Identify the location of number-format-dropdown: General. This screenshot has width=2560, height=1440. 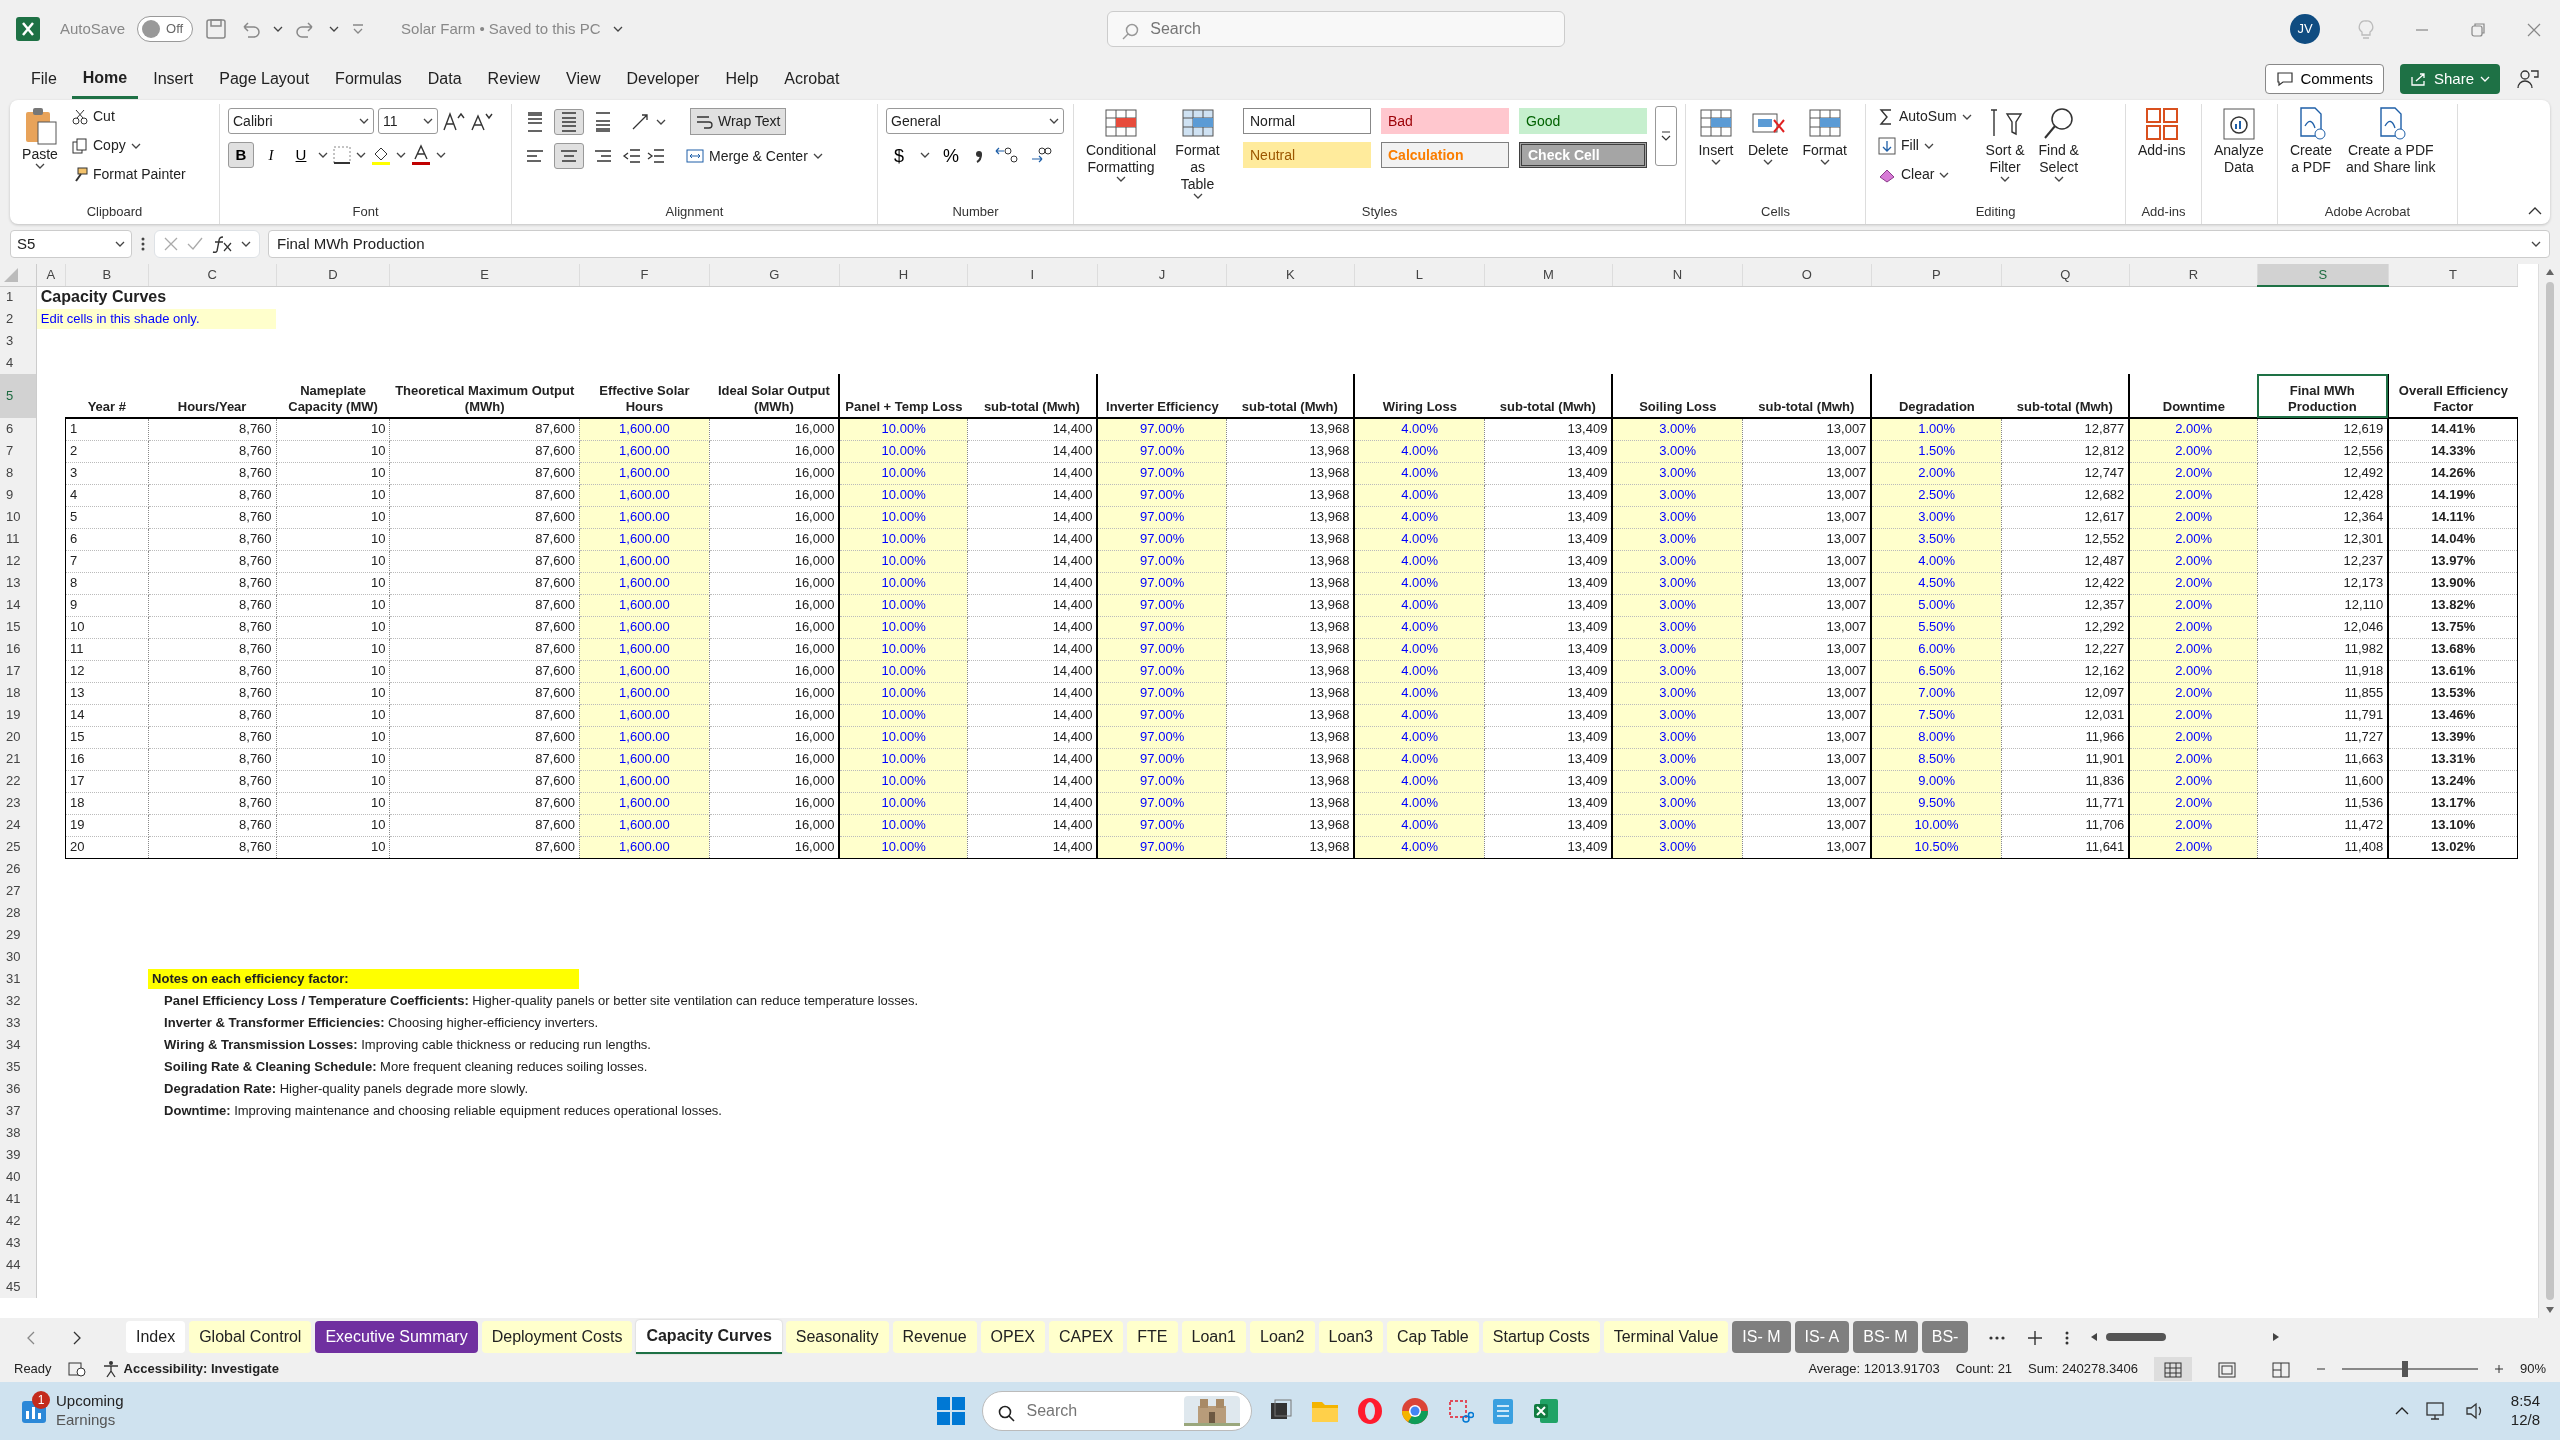
(975, 121).